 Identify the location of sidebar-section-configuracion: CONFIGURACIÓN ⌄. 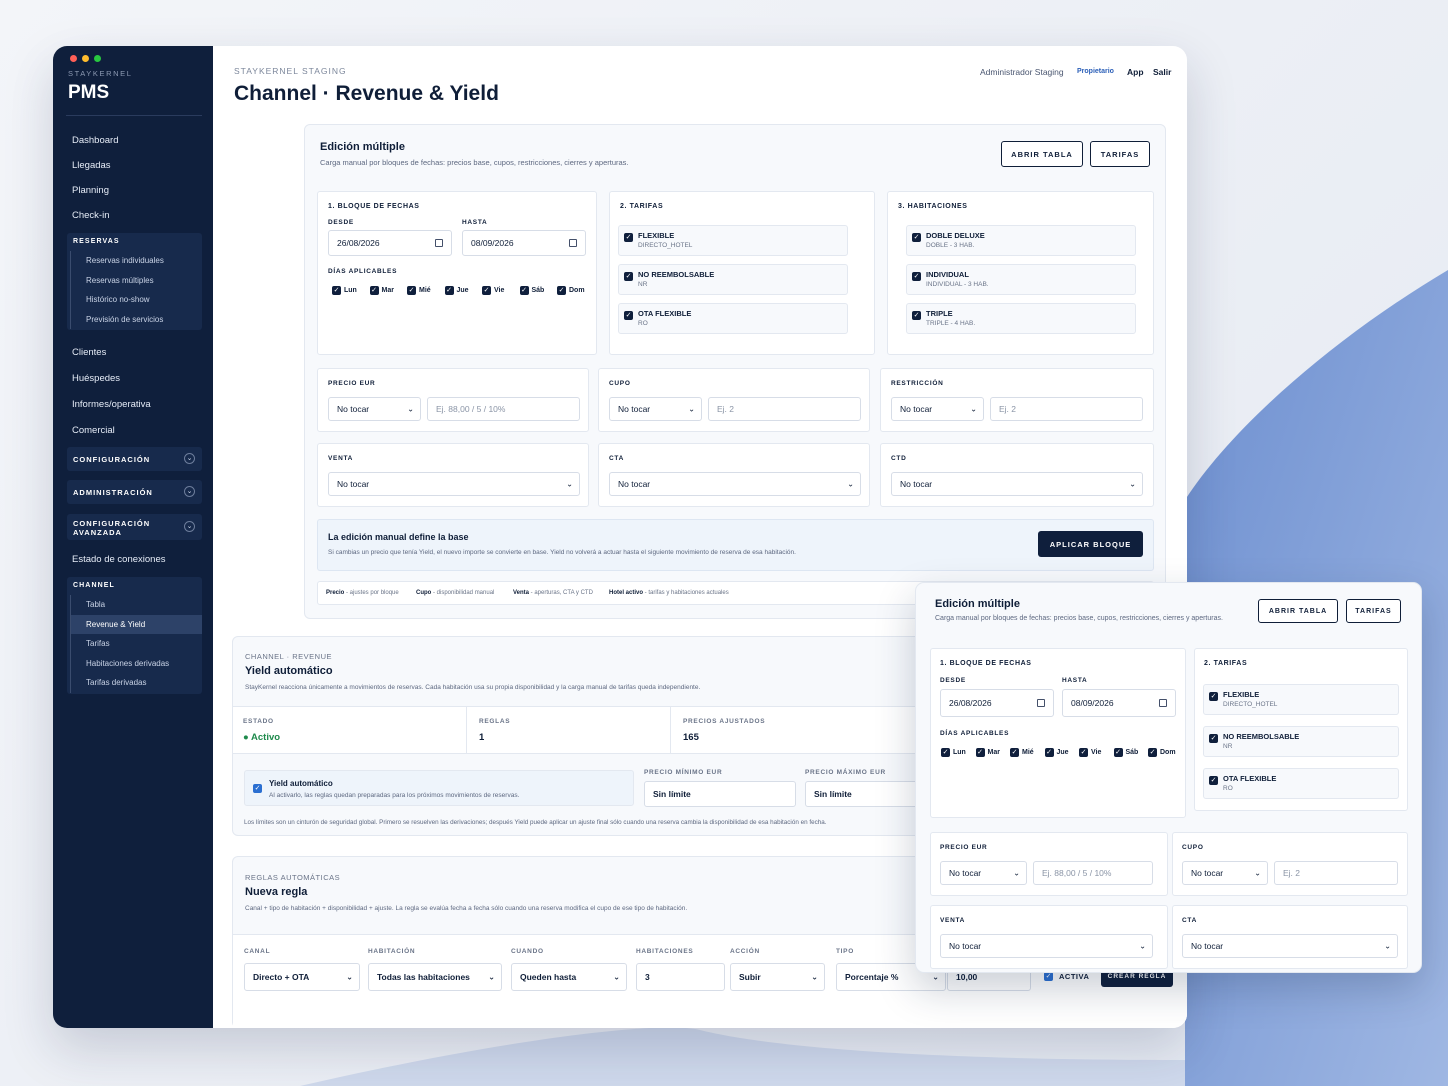
(134, 459).